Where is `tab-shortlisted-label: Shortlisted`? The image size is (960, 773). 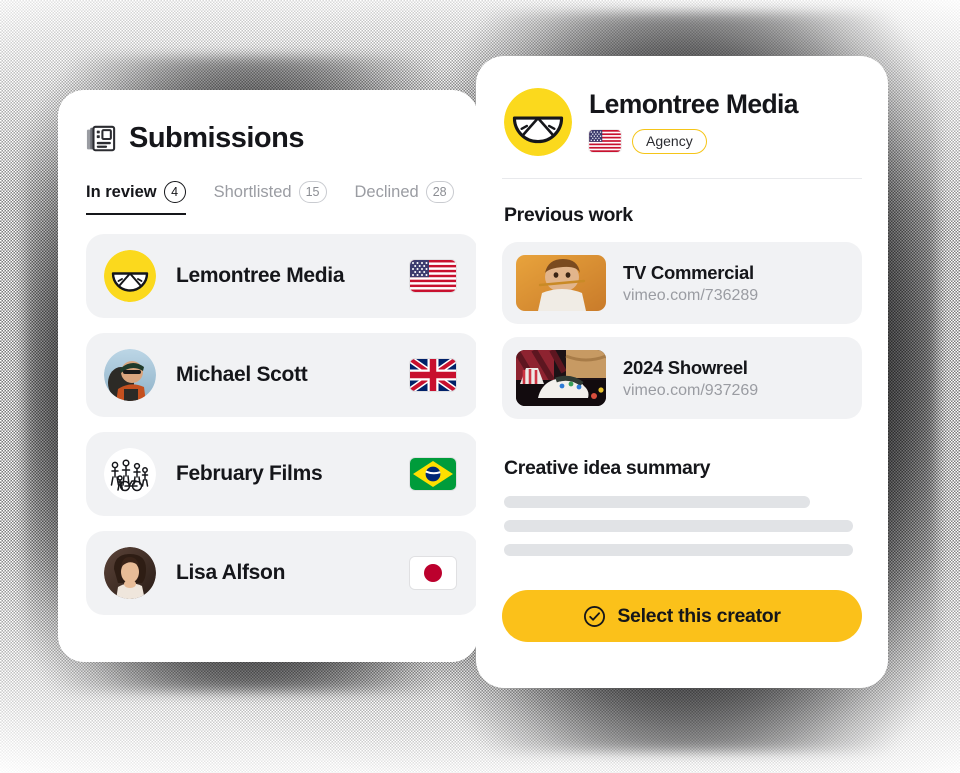
tab-shortlisted-label: Shortlisted is located at coordinates (252, 191).